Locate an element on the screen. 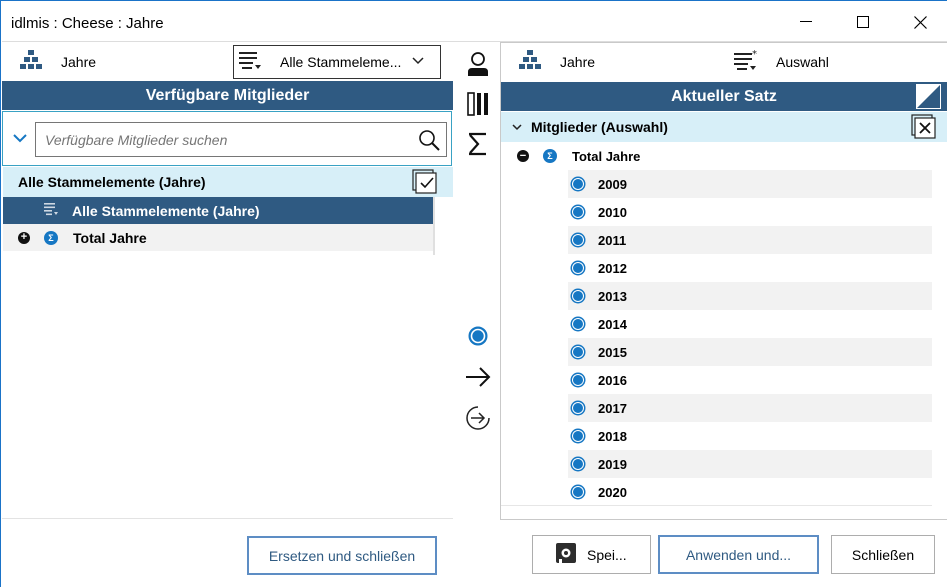 The image size is (947, 587). left-item-row: + Σ Total Jahre is located at coordinates (218, 237).